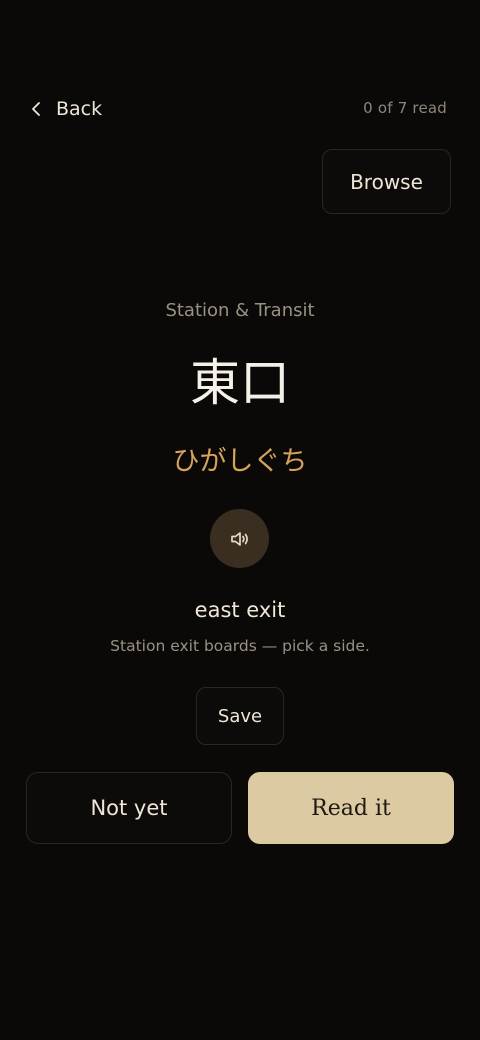 The image size is (480, 1040). Describe the element at coordinates (79, 109) in the screenshot. I see `back-label: Back` at that location.